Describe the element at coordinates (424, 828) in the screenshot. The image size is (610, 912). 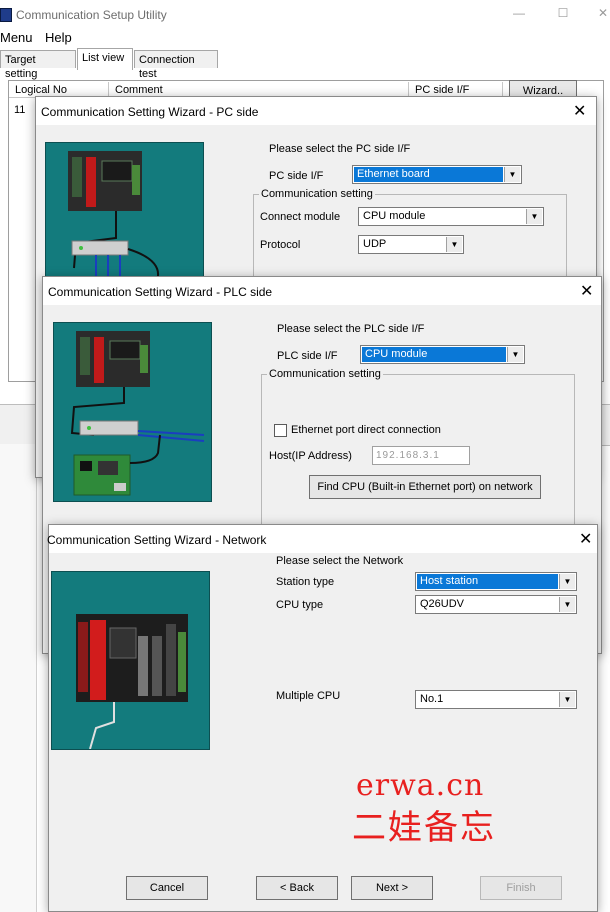
I see `watermark-chinese: 二娃备忘` at that location.